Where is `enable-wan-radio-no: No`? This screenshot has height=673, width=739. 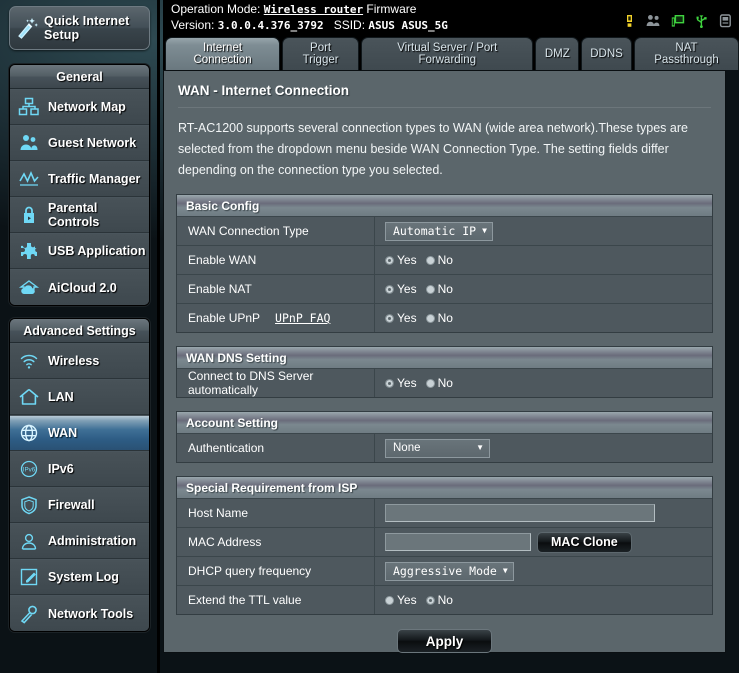 enable-wan-radio-no: No is located at coordinates (439, 260).